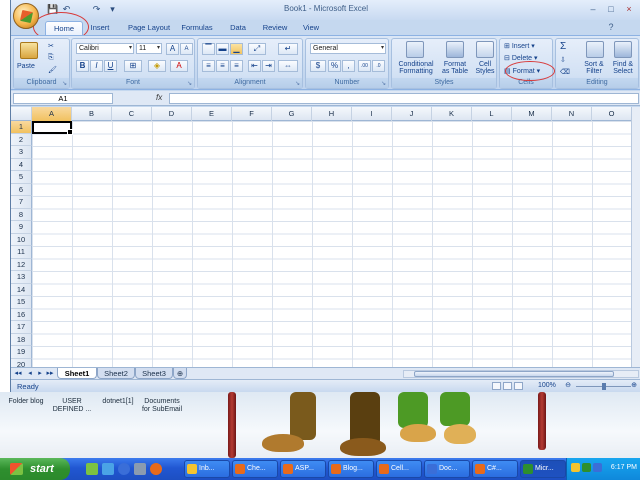 The image size is (640, 480). What do you see at coordinates (159, 97) in the screenshot?
I see `insert-function-icon: fx` at bounding box center [159, 97].